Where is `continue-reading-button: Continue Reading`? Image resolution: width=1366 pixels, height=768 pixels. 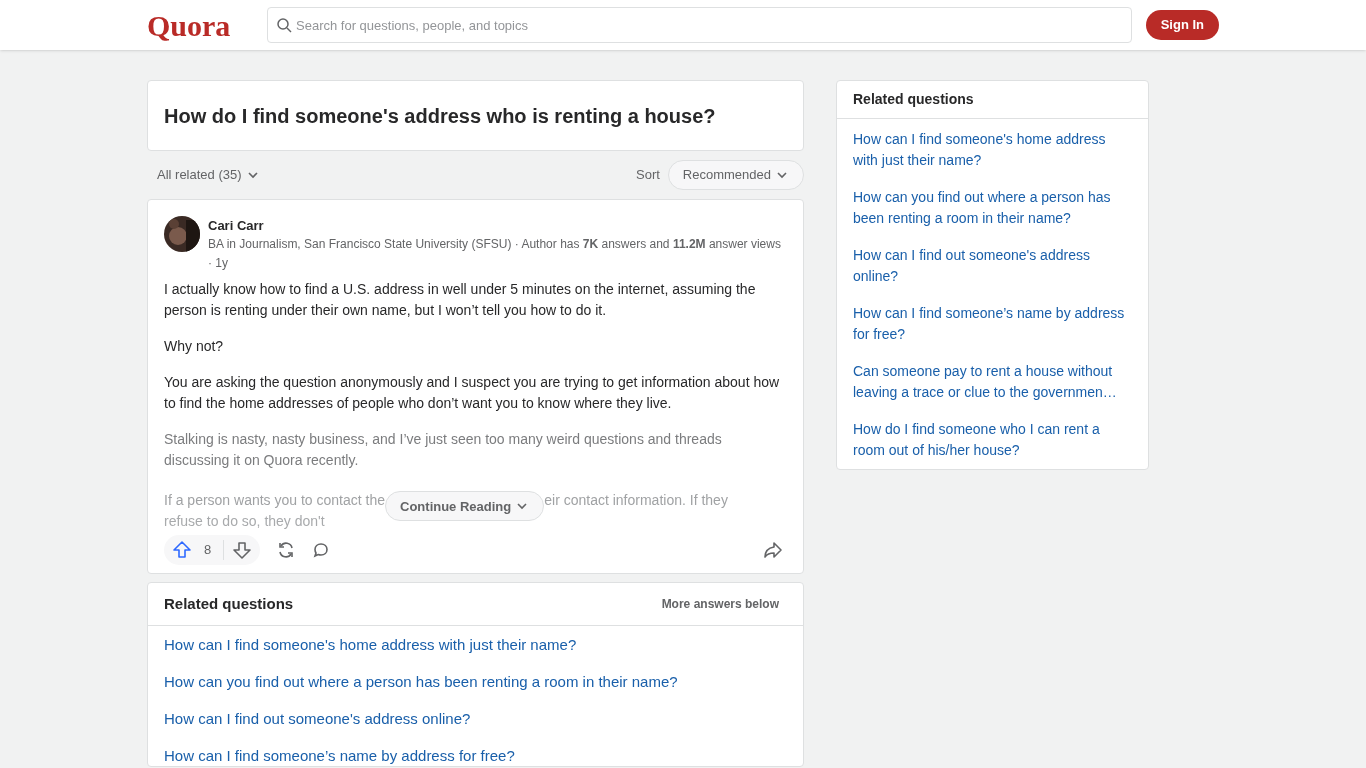 continue-reading-button: Continue Reading is located at coordinates (465, 506).